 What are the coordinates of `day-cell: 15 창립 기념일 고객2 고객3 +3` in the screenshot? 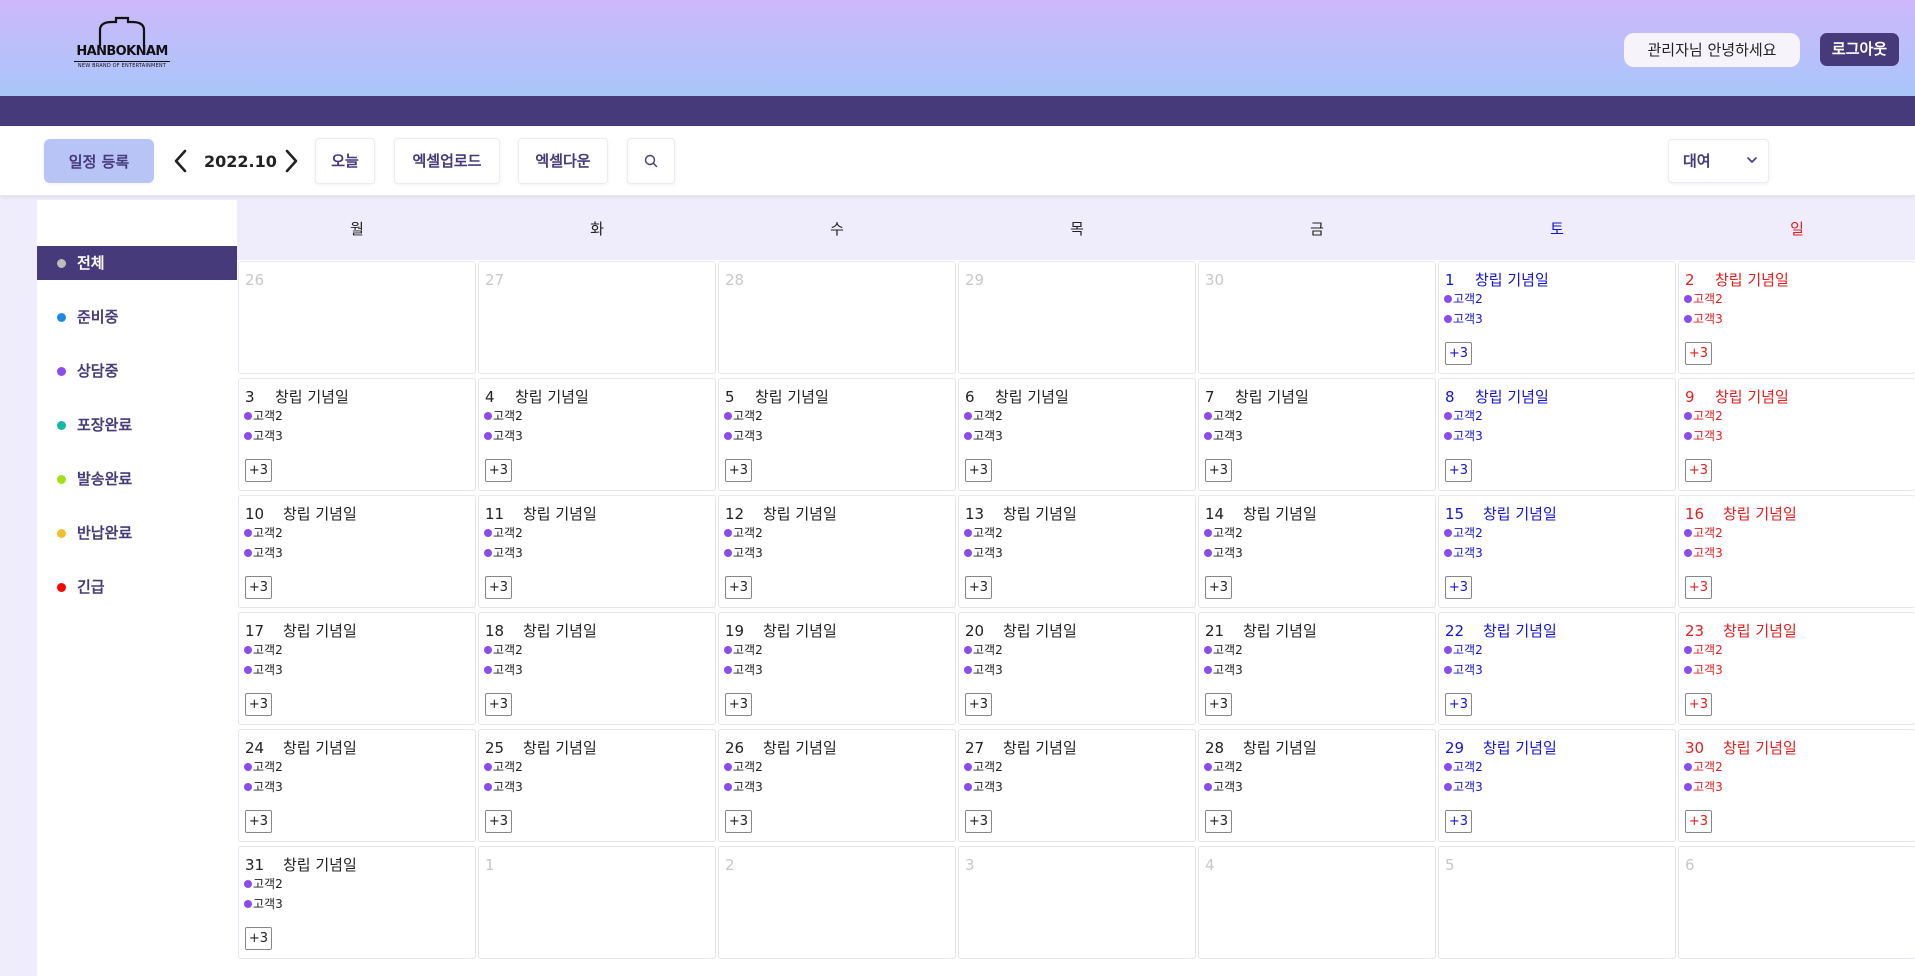 It's located at (1557, 551).